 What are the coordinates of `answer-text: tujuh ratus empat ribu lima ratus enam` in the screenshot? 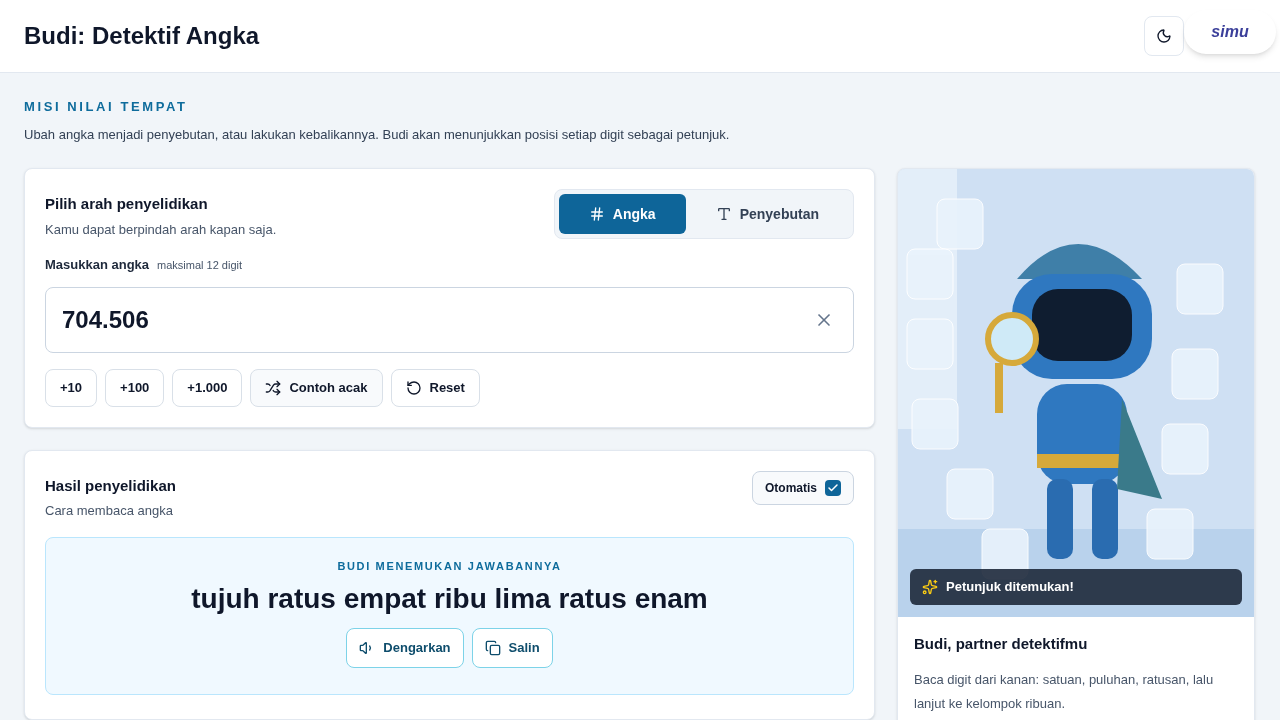 It's located at (449, 599).